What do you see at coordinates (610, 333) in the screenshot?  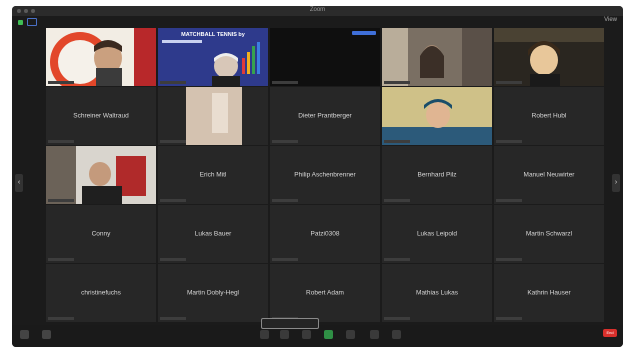 I see `end-meeting-button: End` at bounding box center [610, 333].